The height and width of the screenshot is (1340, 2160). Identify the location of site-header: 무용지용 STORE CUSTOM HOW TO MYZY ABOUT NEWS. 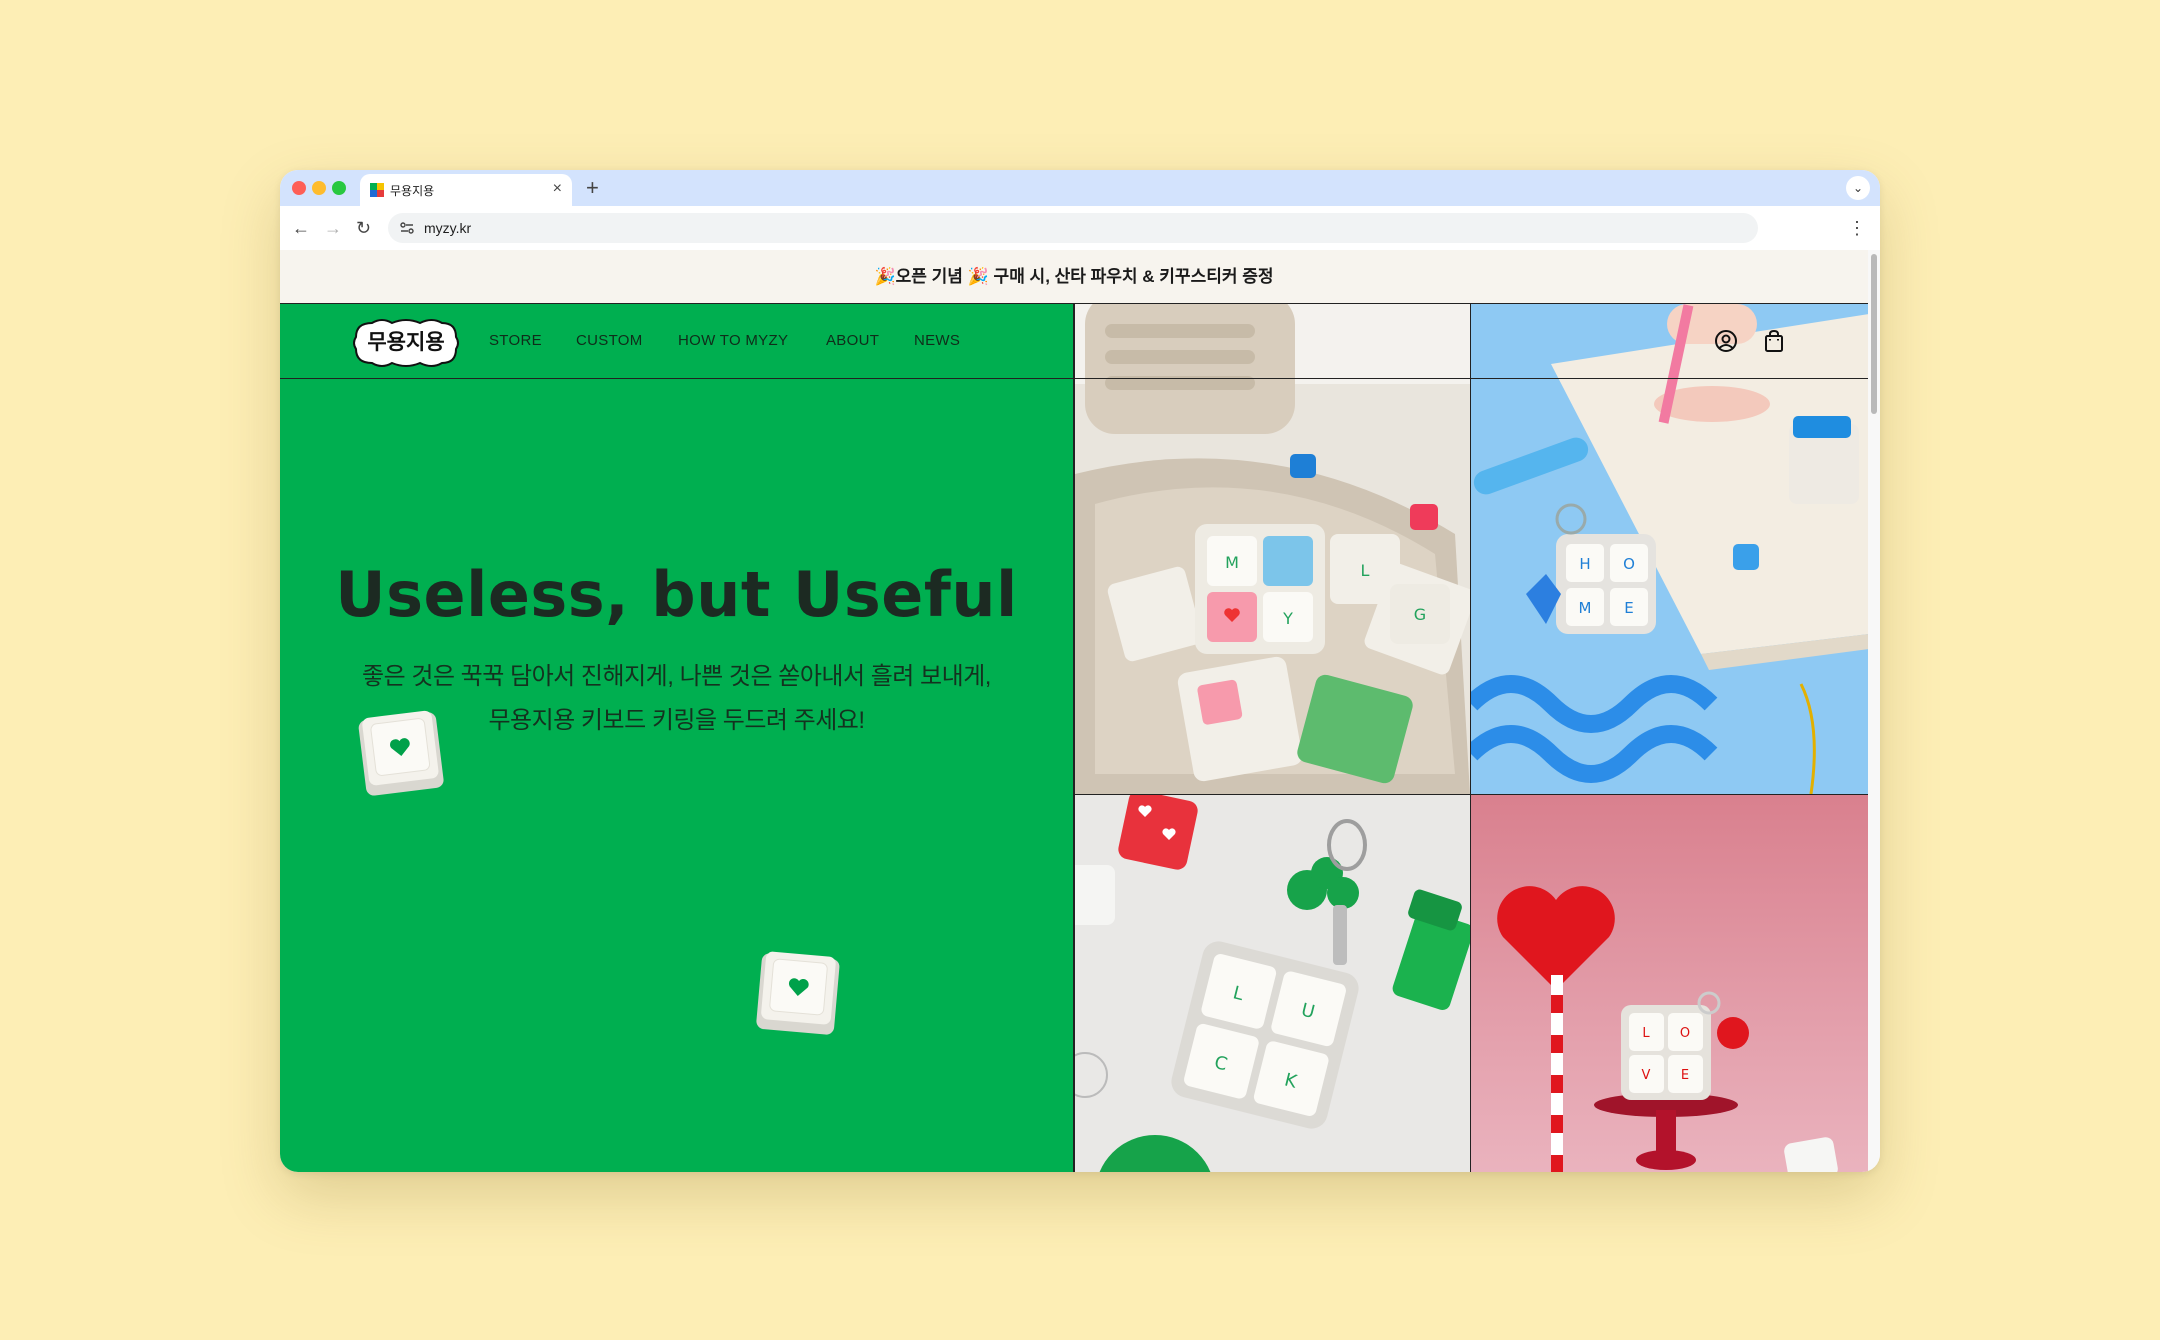
(1074, 341).